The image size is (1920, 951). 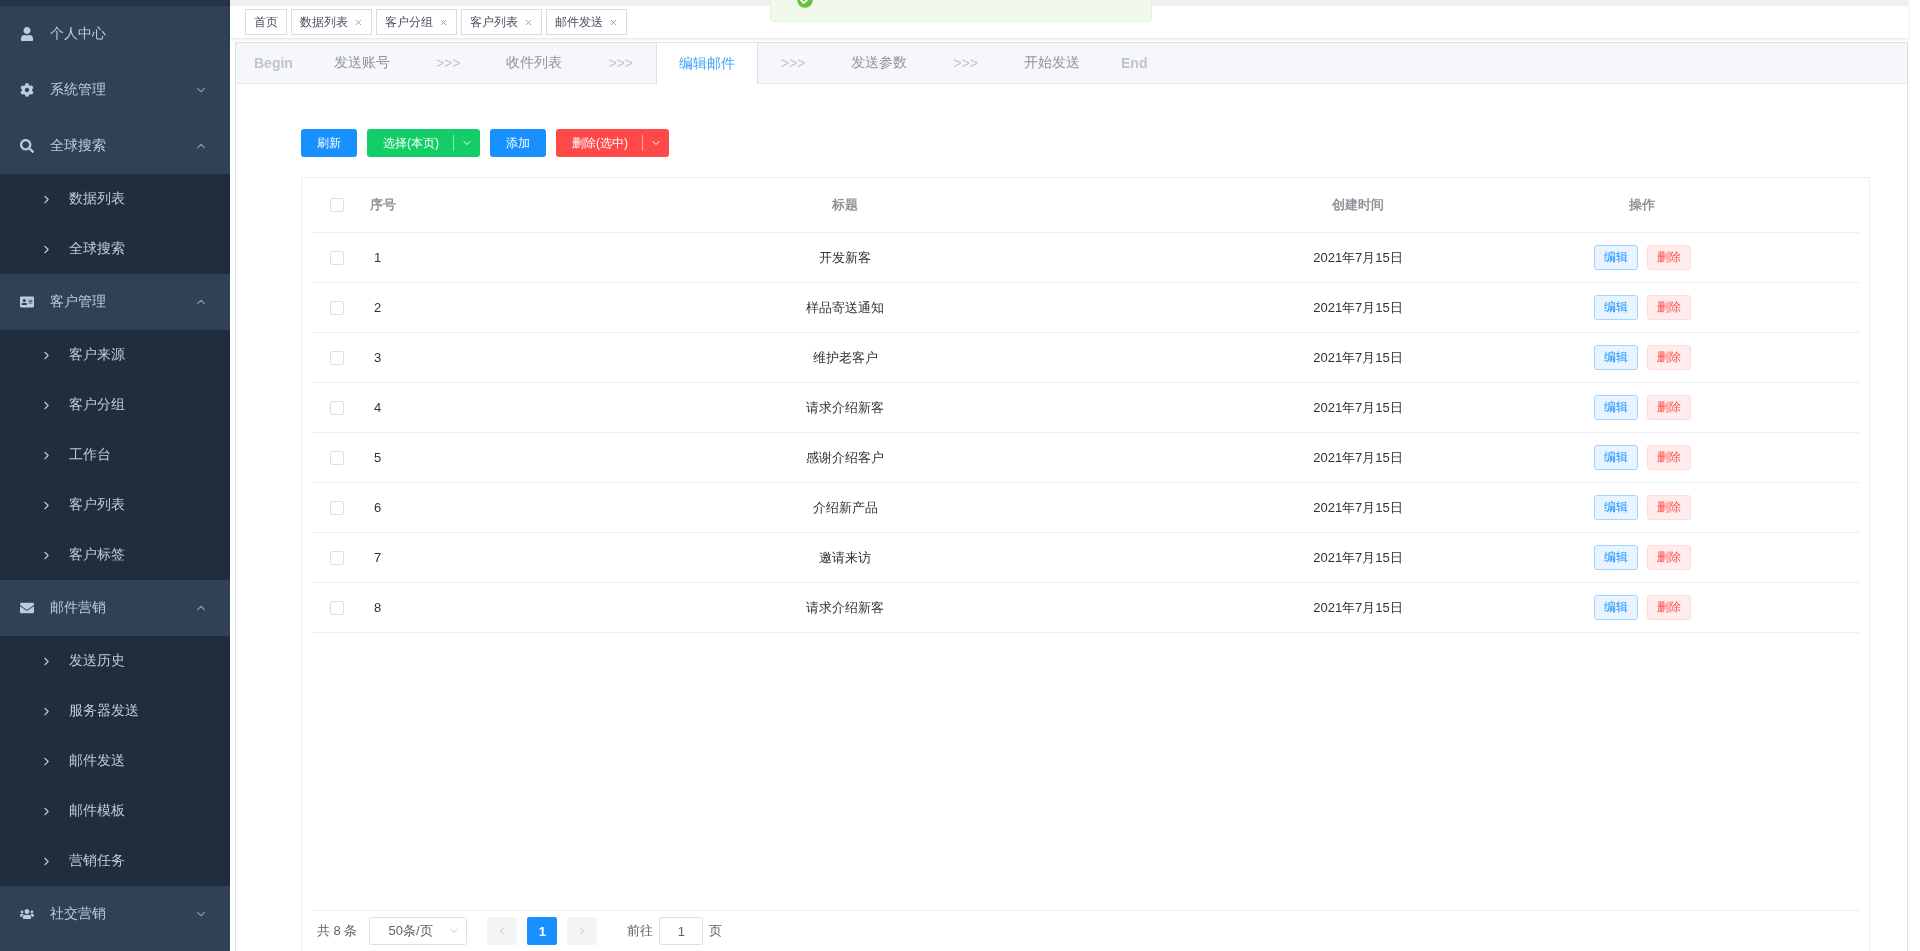 What do you see at coordinates (706, 63) in the screenshot?
I see `step-tab: 编辑邮件` at bounding box center [706, 63].